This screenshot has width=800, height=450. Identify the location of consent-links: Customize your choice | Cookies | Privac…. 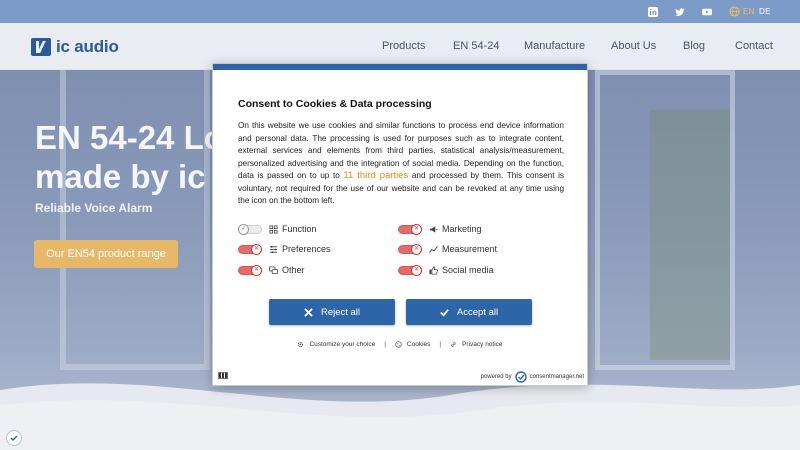
(400, 344).